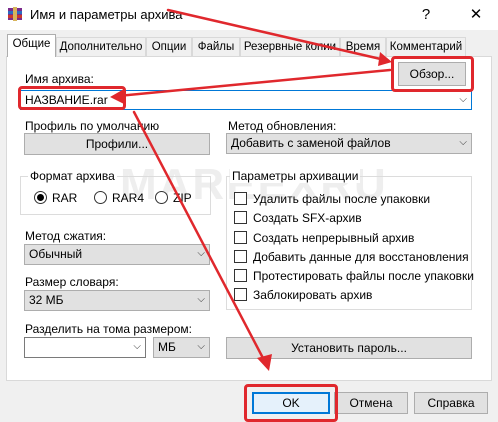  What do you see at coordinates (342, 199) in the screenshot?
I see `delete-files-label: Удалить файлы после упаковки` at bounding box center [342, 199].